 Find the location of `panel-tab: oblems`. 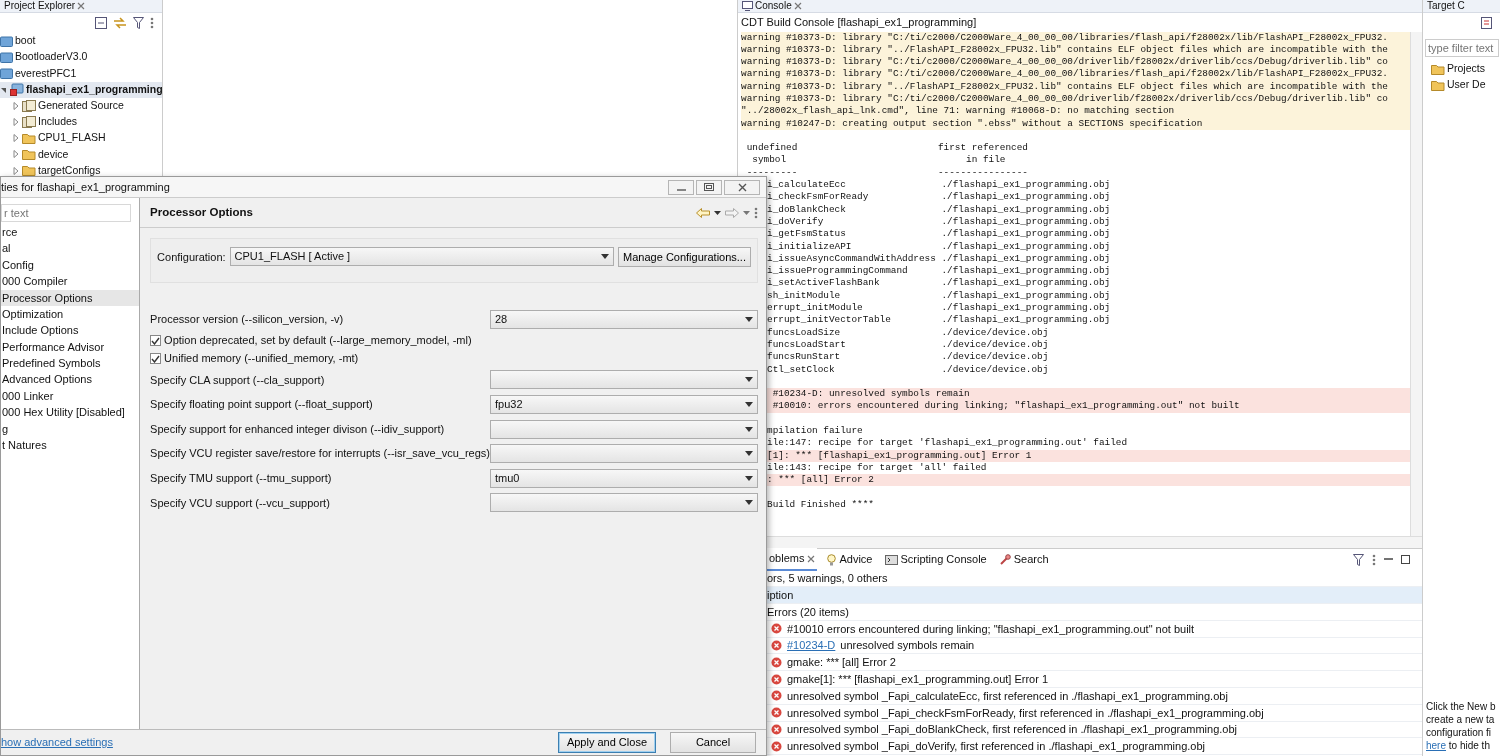

panel-tab: oblems is located at coordinates (792, 559).